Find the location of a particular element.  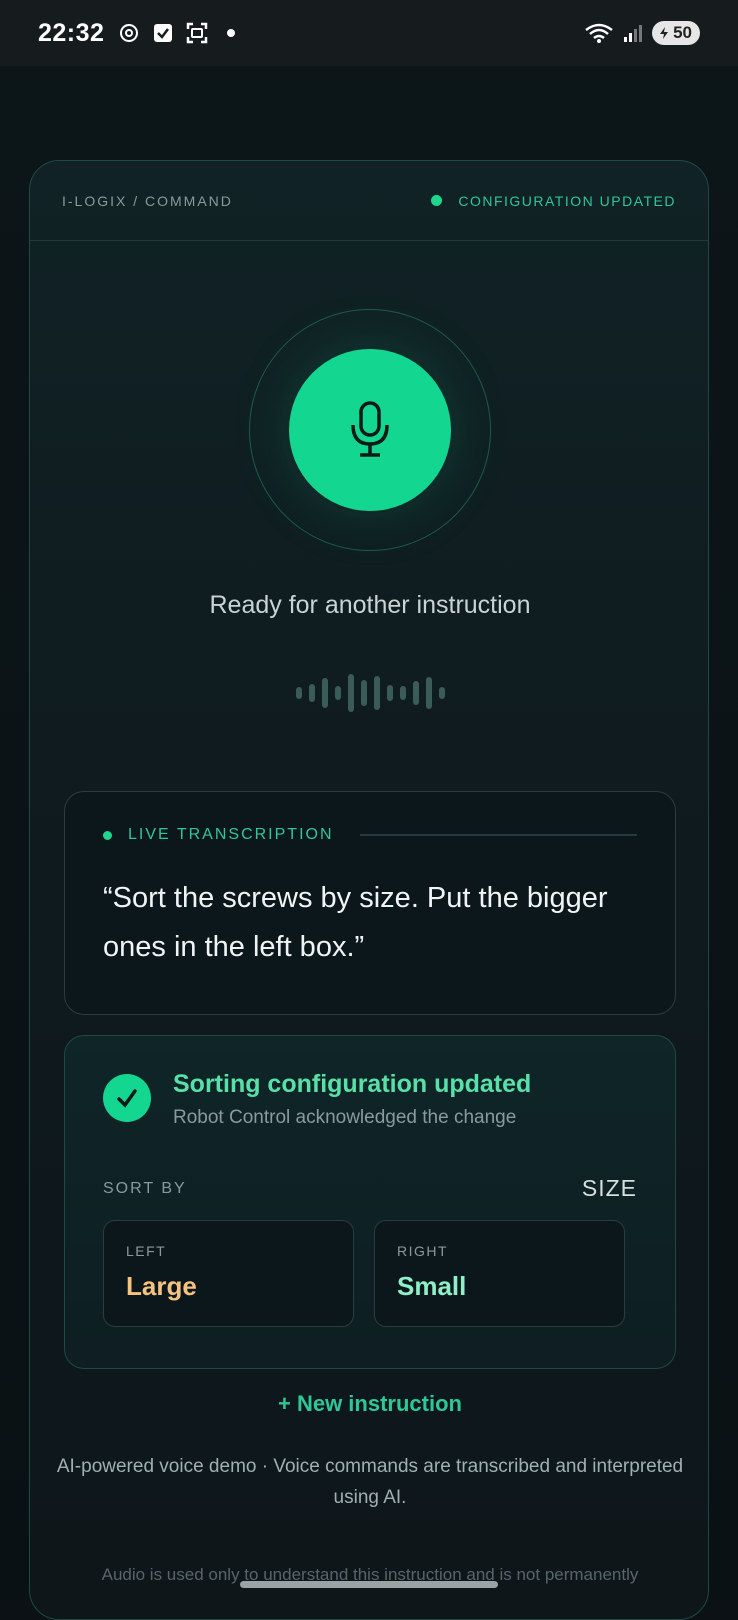

breadcrumb: I-LOGIX / COMMAND is located at coordinates (147, 200).